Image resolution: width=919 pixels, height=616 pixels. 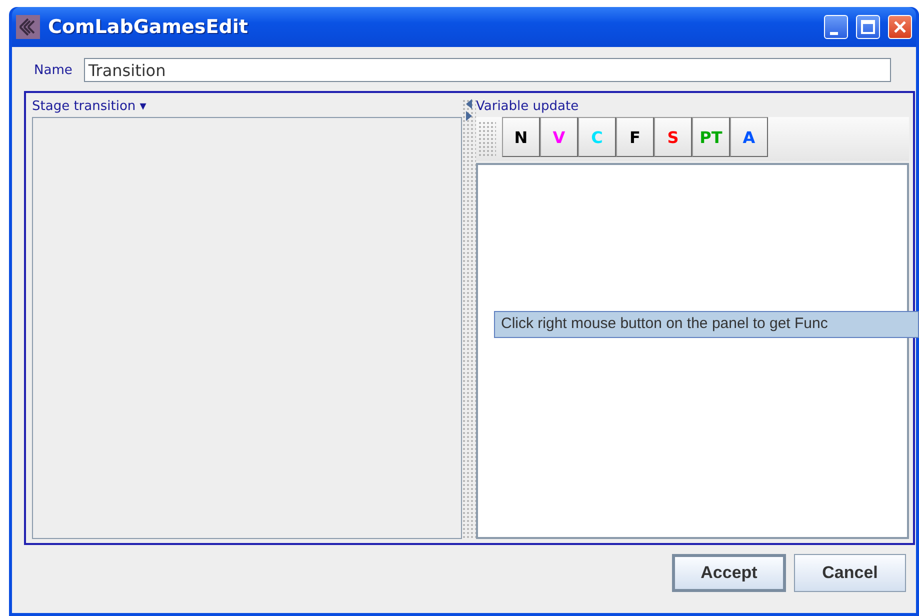 What do you see at coordinates (469, 104) in the screenshot?
I see `collapse-left-icon` at bounding box center [469, 104].